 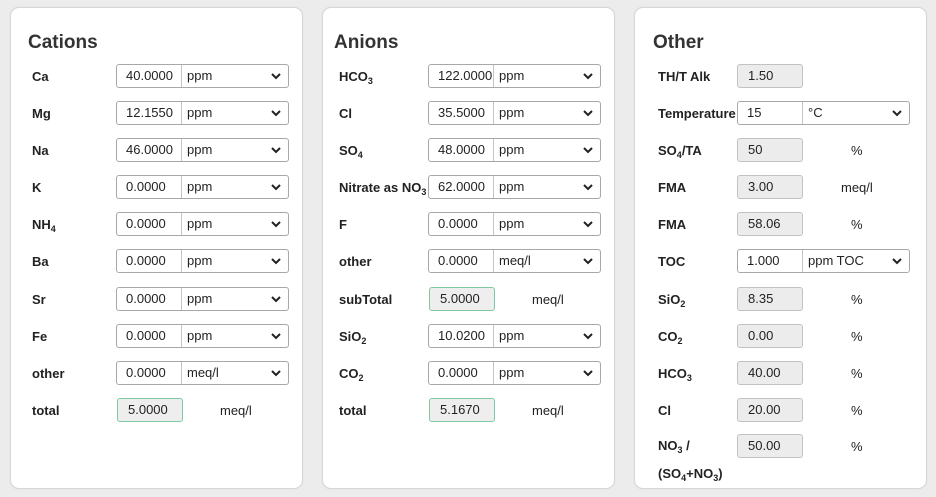 I want to click on cation-other-input: 0.0000, so click(x=149, y=373).